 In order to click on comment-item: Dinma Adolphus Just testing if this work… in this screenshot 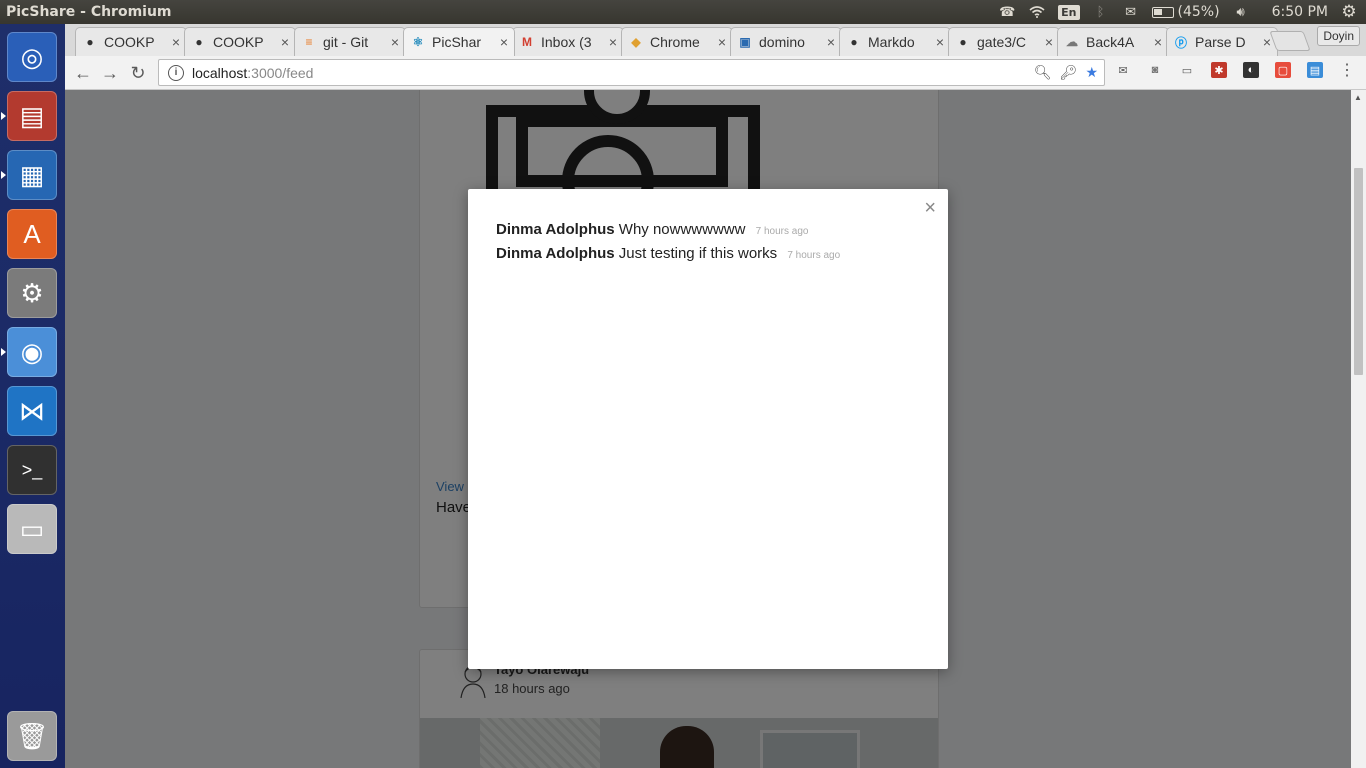, I will do `click(668, 255)`.